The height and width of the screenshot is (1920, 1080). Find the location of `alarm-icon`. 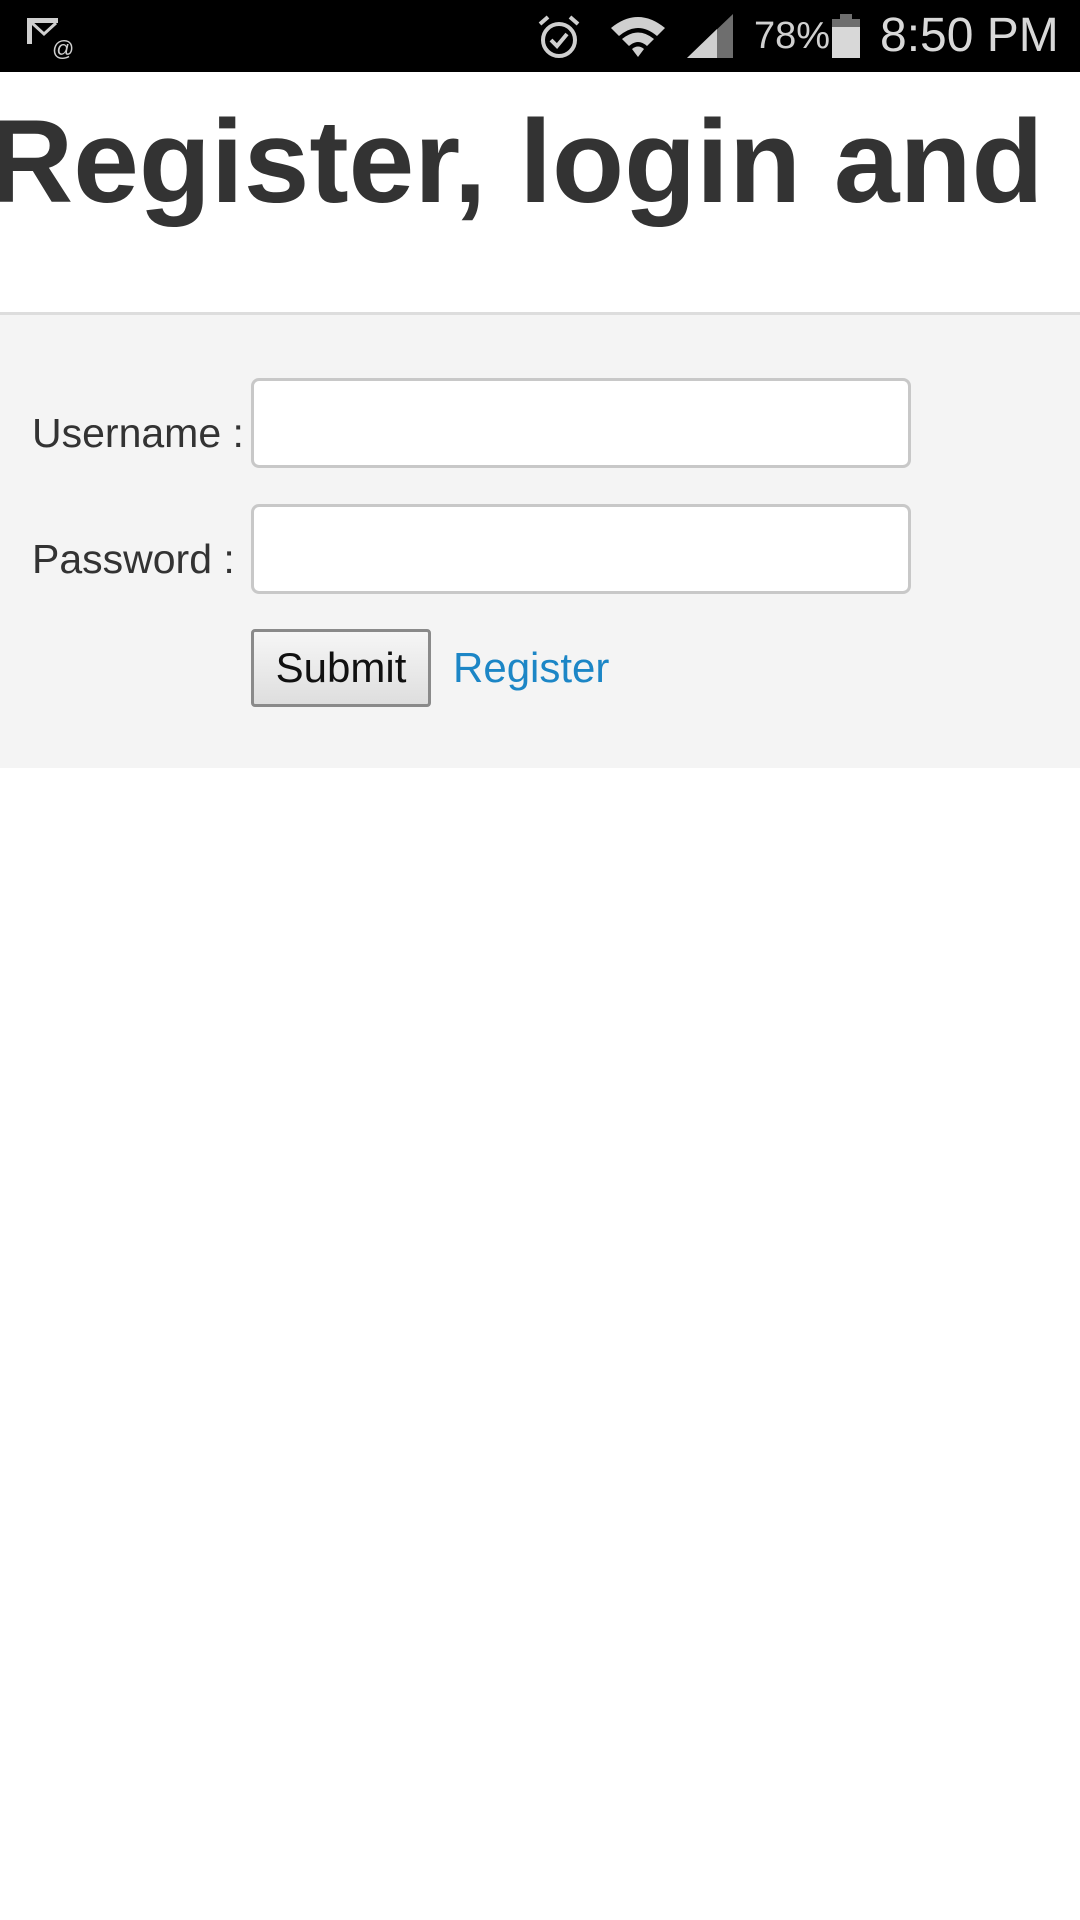

alarm-icon is located at coordinates (559, 36).